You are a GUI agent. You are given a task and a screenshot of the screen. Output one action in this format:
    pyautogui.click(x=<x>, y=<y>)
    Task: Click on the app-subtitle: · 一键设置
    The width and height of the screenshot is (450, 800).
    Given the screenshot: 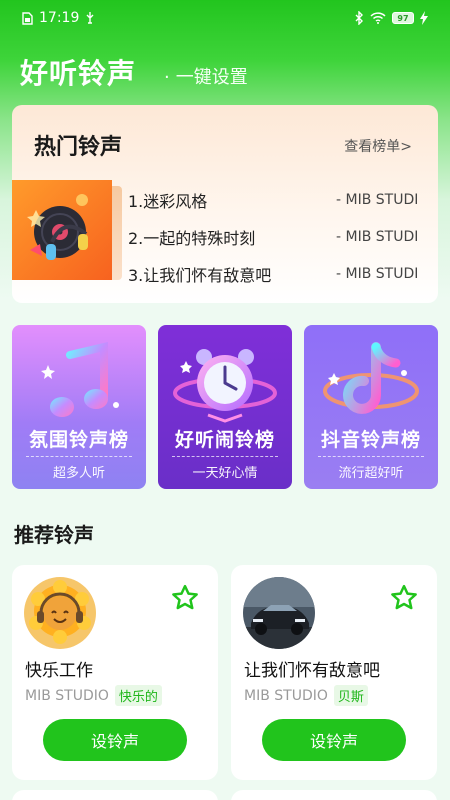 What is the action you would take?
    pyautogui.click(x=206, y=76)
    